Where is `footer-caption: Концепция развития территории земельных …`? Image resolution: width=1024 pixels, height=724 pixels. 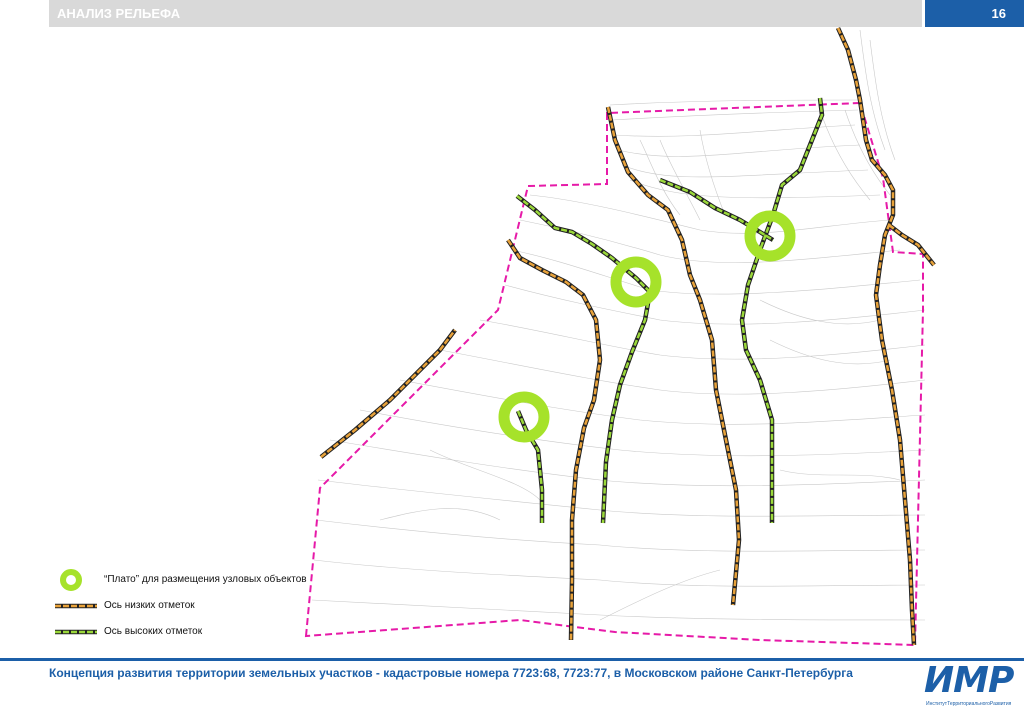 footer-caption: Концепция развития территории земельных … is located at coordinates (451, 673).